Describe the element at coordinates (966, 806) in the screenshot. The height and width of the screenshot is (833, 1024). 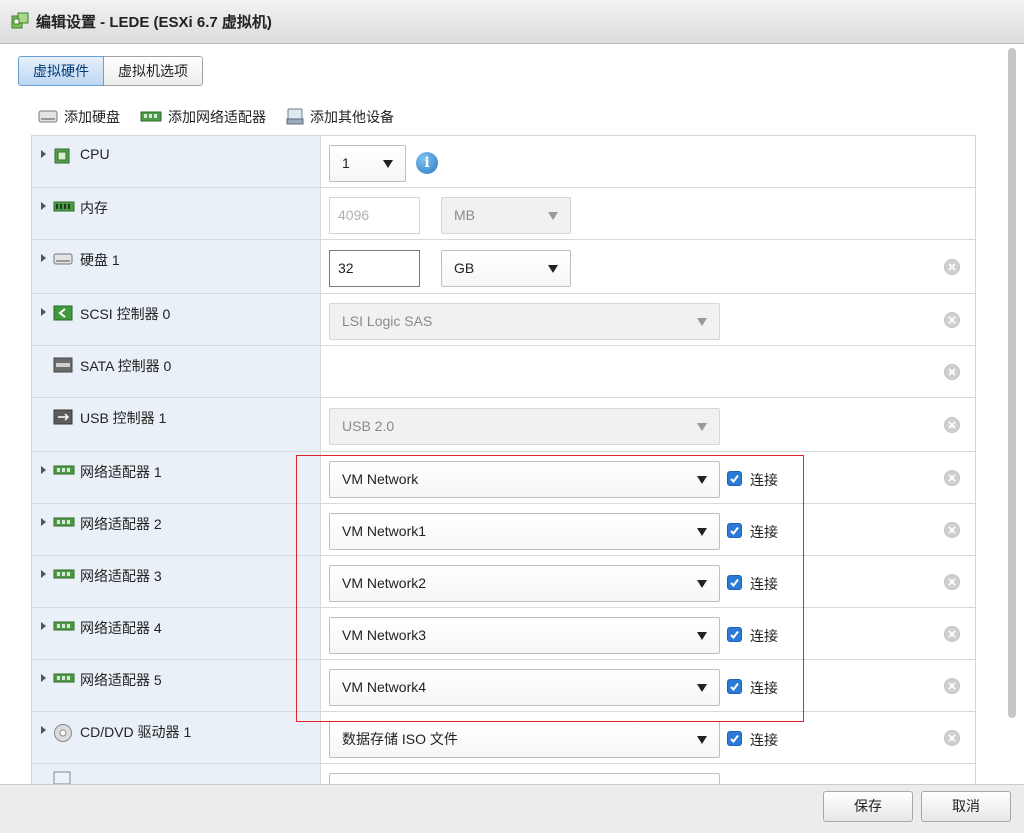
I see `cancel-button: 取消` at that location.